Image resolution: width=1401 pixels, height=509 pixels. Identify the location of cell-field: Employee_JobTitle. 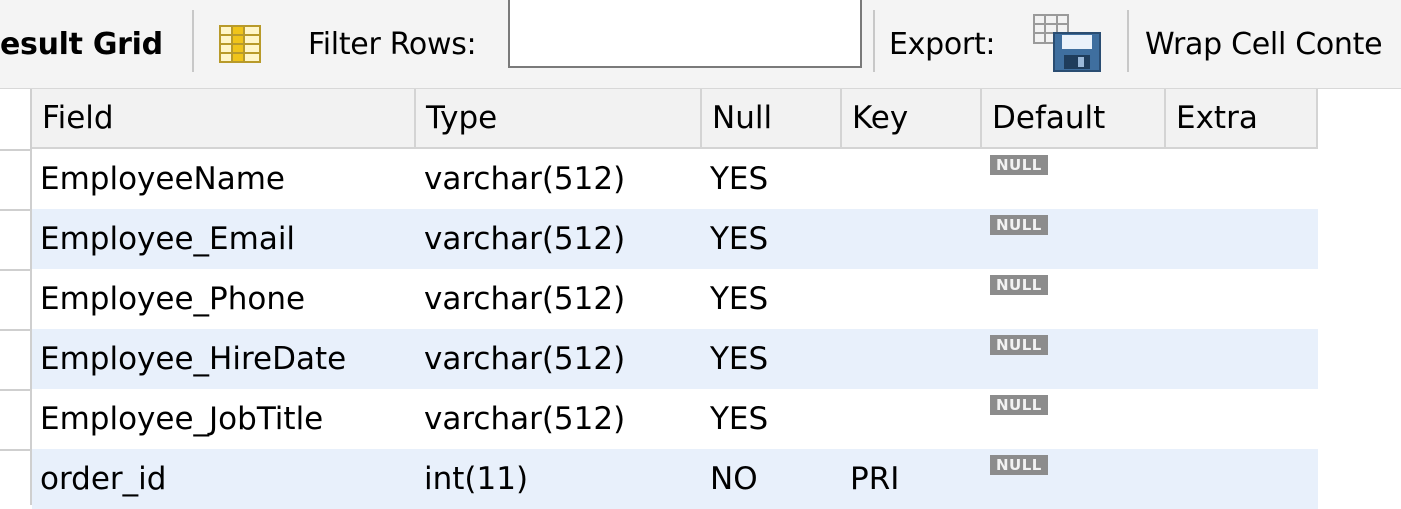
(224, 419).